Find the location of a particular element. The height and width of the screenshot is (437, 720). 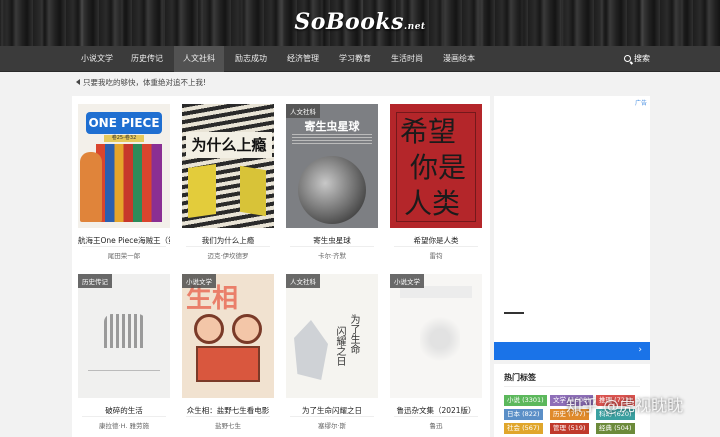

book-title: 我们为什么上瘾 is located at coordinates (228, 240).